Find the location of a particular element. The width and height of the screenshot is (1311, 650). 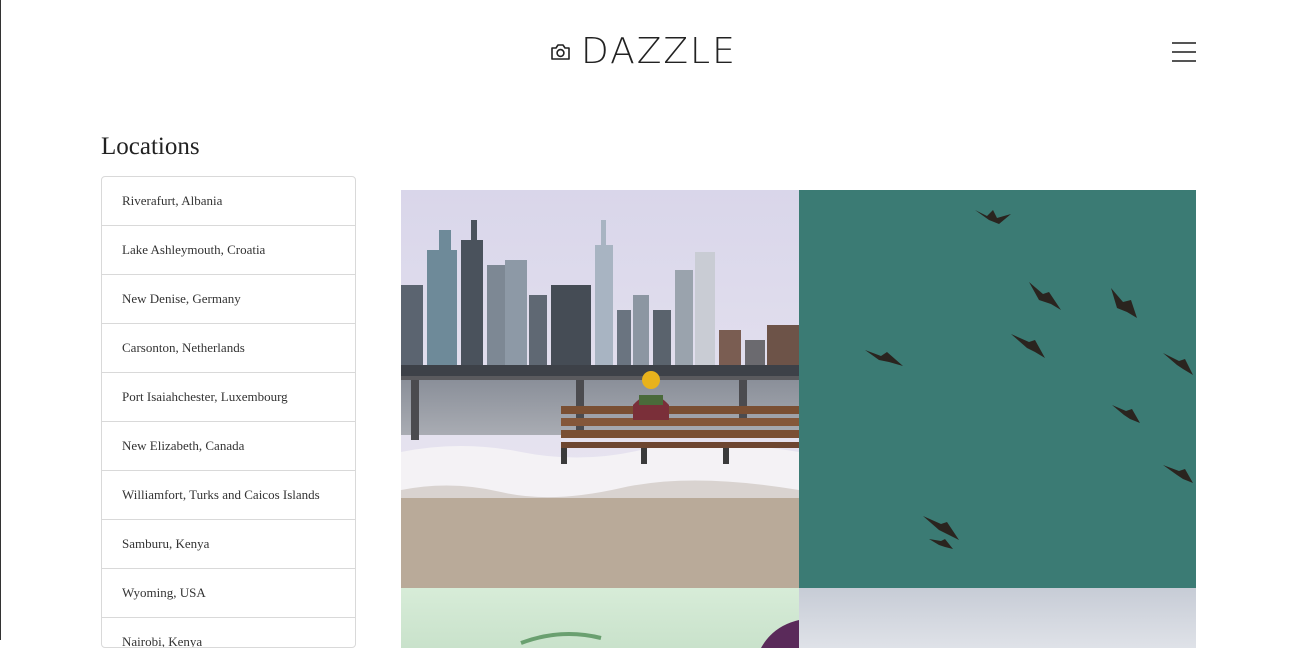

location-item: Wyoming, USA is located at coordinates (228, 593).